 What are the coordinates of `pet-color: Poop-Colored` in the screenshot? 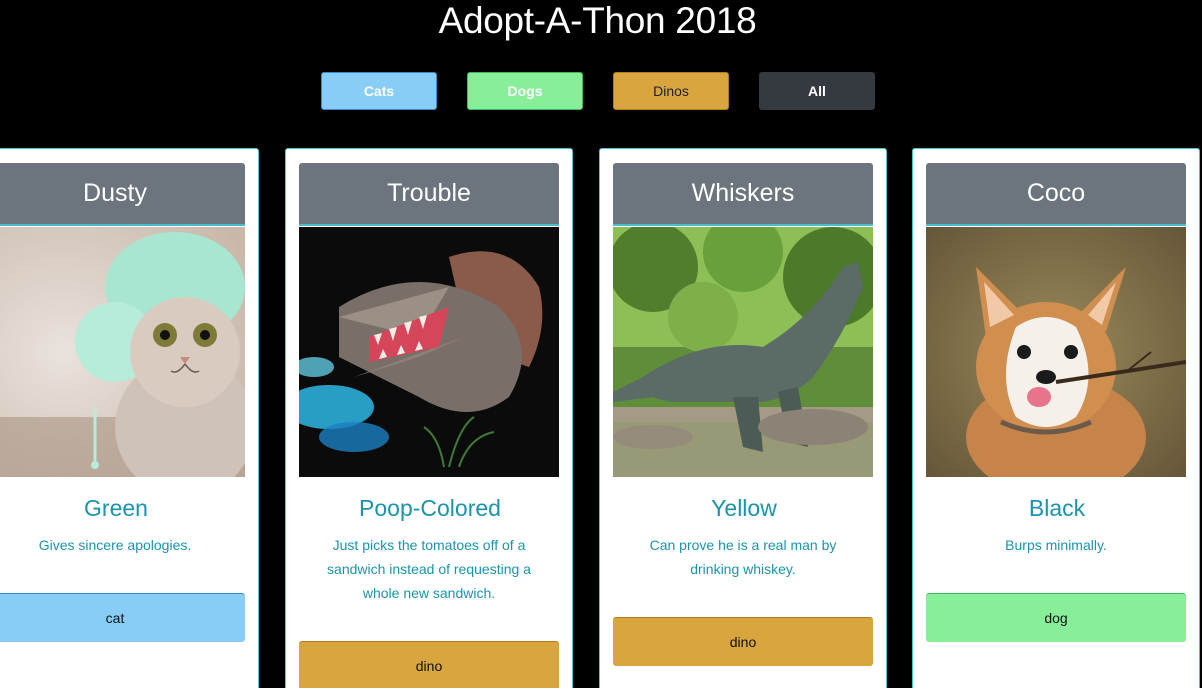 It's located at (430, 508).